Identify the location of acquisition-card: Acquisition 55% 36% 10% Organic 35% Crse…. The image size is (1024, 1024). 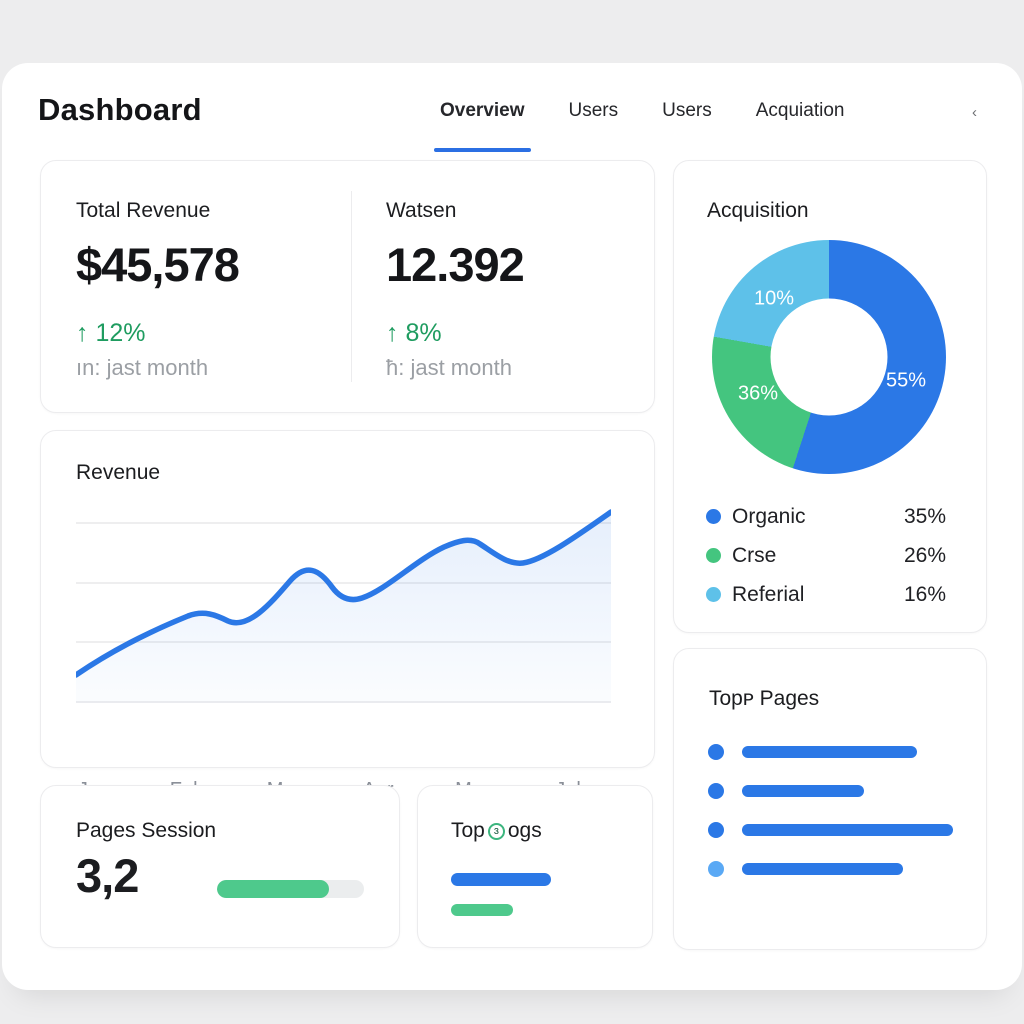
(830, 396).